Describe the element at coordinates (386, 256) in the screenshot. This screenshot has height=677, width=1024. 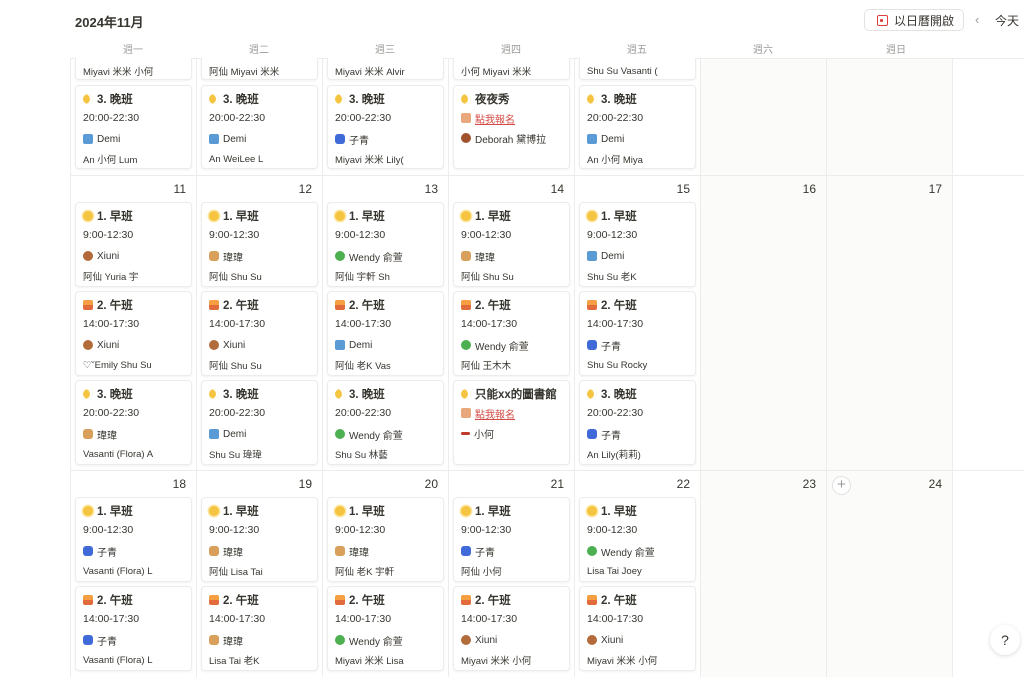
I see `shift-lead: Wendy 俞萱` at that location.